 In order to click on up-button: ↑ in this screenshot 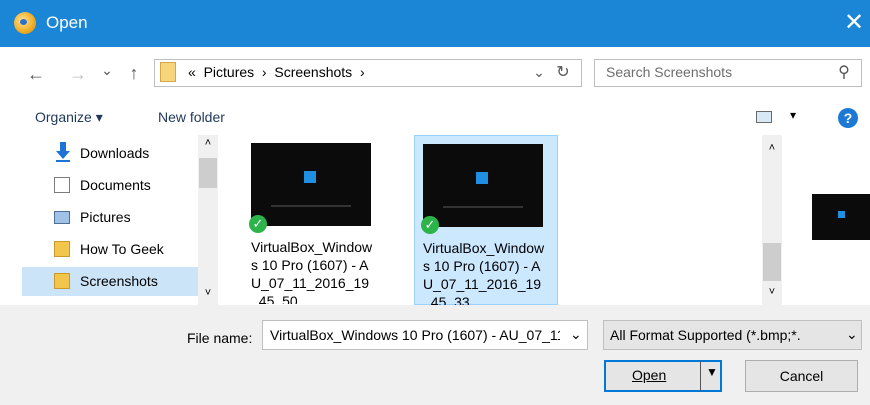, I will do `click(134, 73)`.